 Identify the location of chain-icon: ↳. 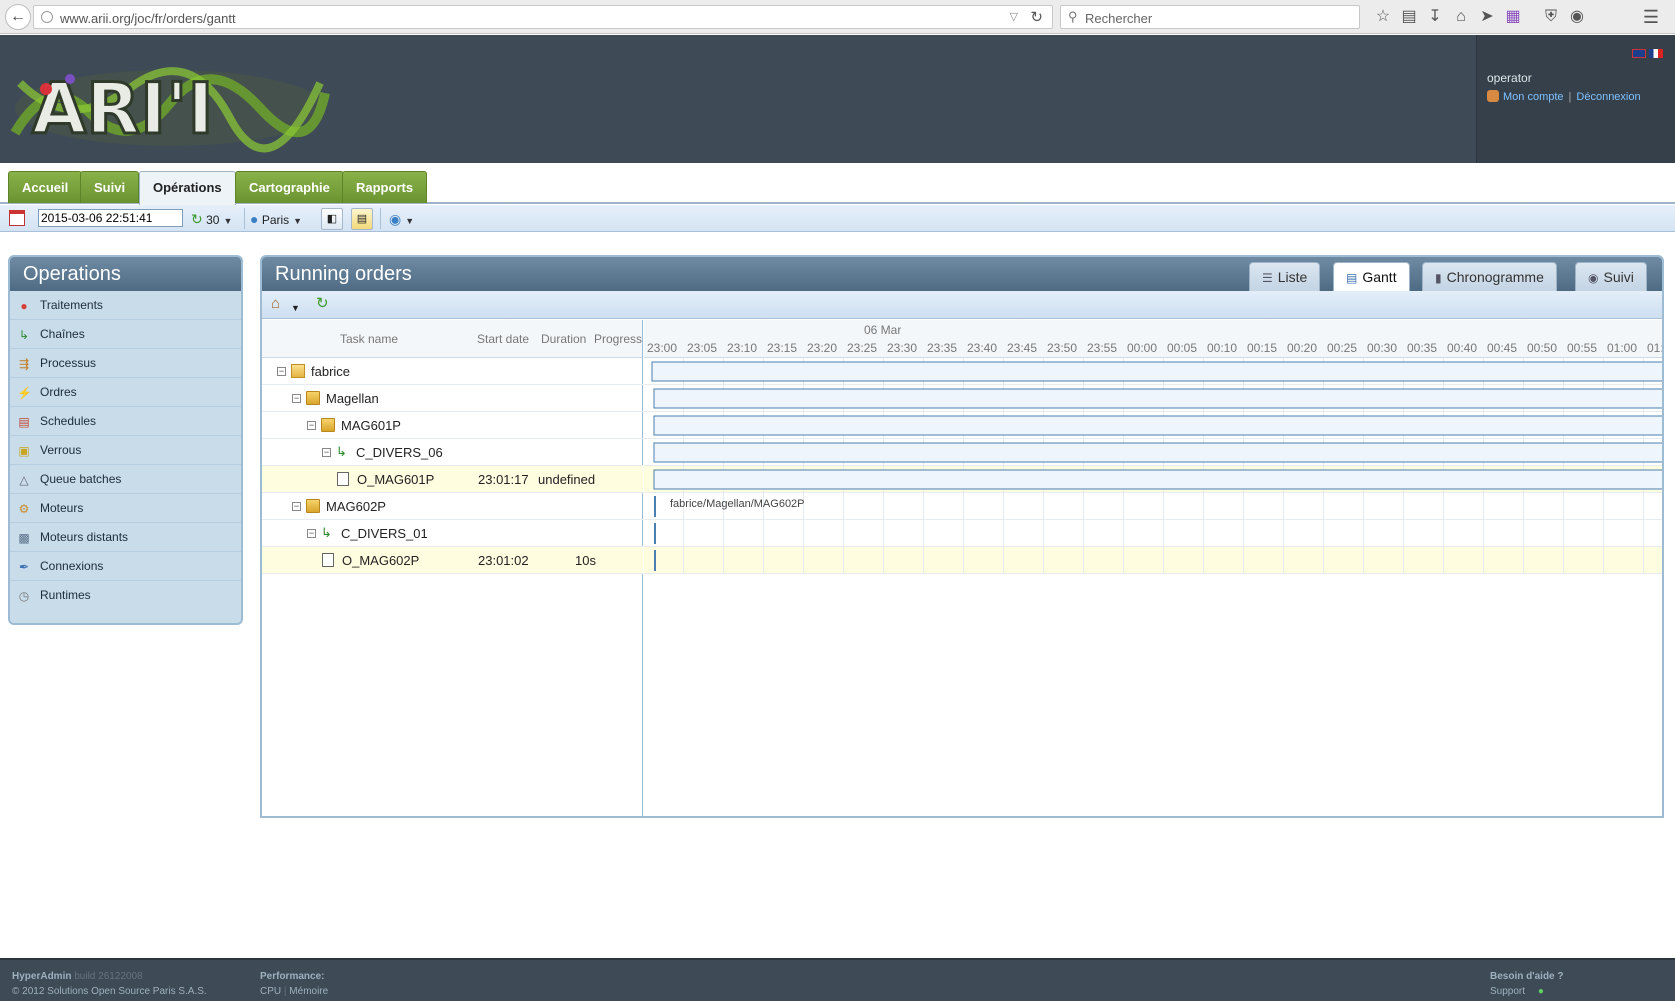
(326, 532).